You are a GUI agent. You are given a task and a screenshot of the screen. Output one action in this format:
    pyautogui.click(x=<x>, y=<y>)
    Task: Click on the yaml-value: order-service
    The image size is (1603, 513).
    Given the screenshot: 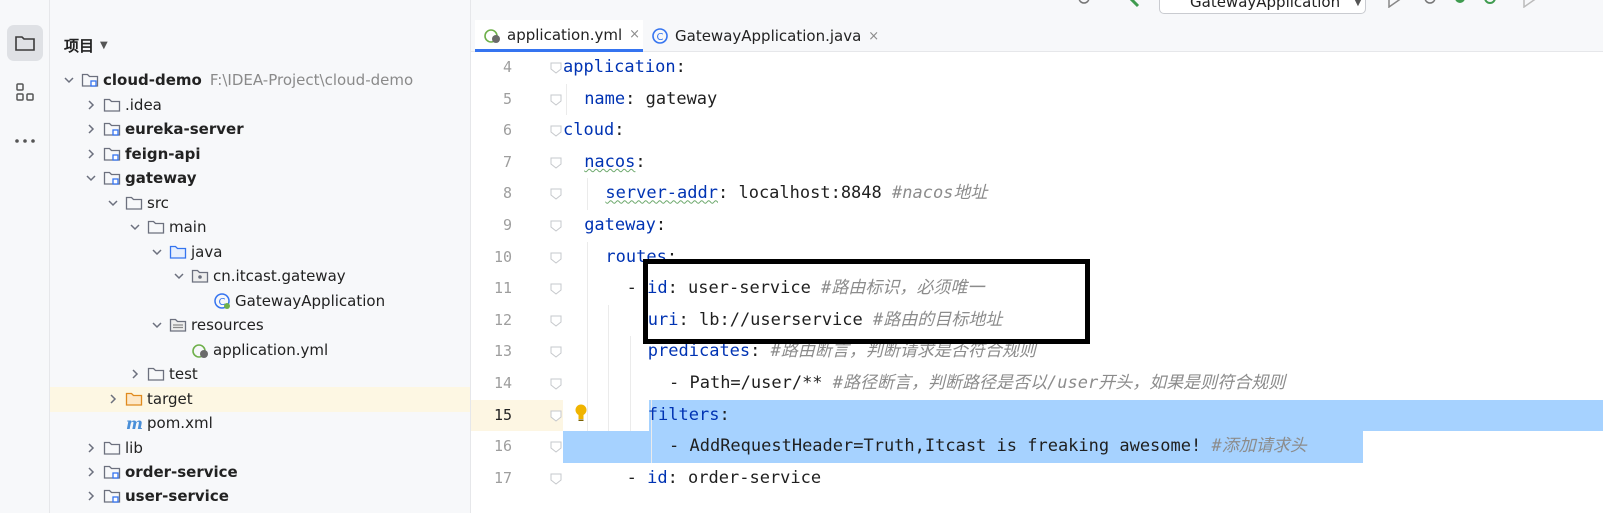 What is the action you would take?
    pyautogui.click(x=749, y=477)
    